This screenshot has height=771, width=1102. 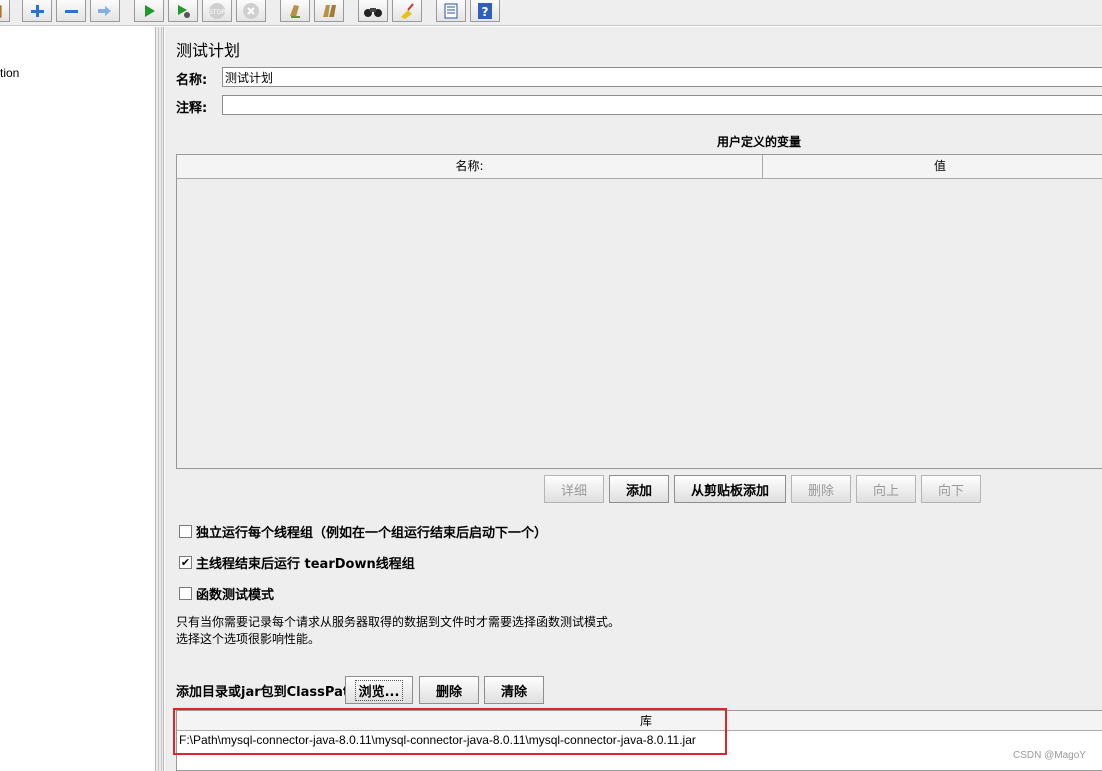 I want to click on add-button: 添加, so click(x=639, y=489).